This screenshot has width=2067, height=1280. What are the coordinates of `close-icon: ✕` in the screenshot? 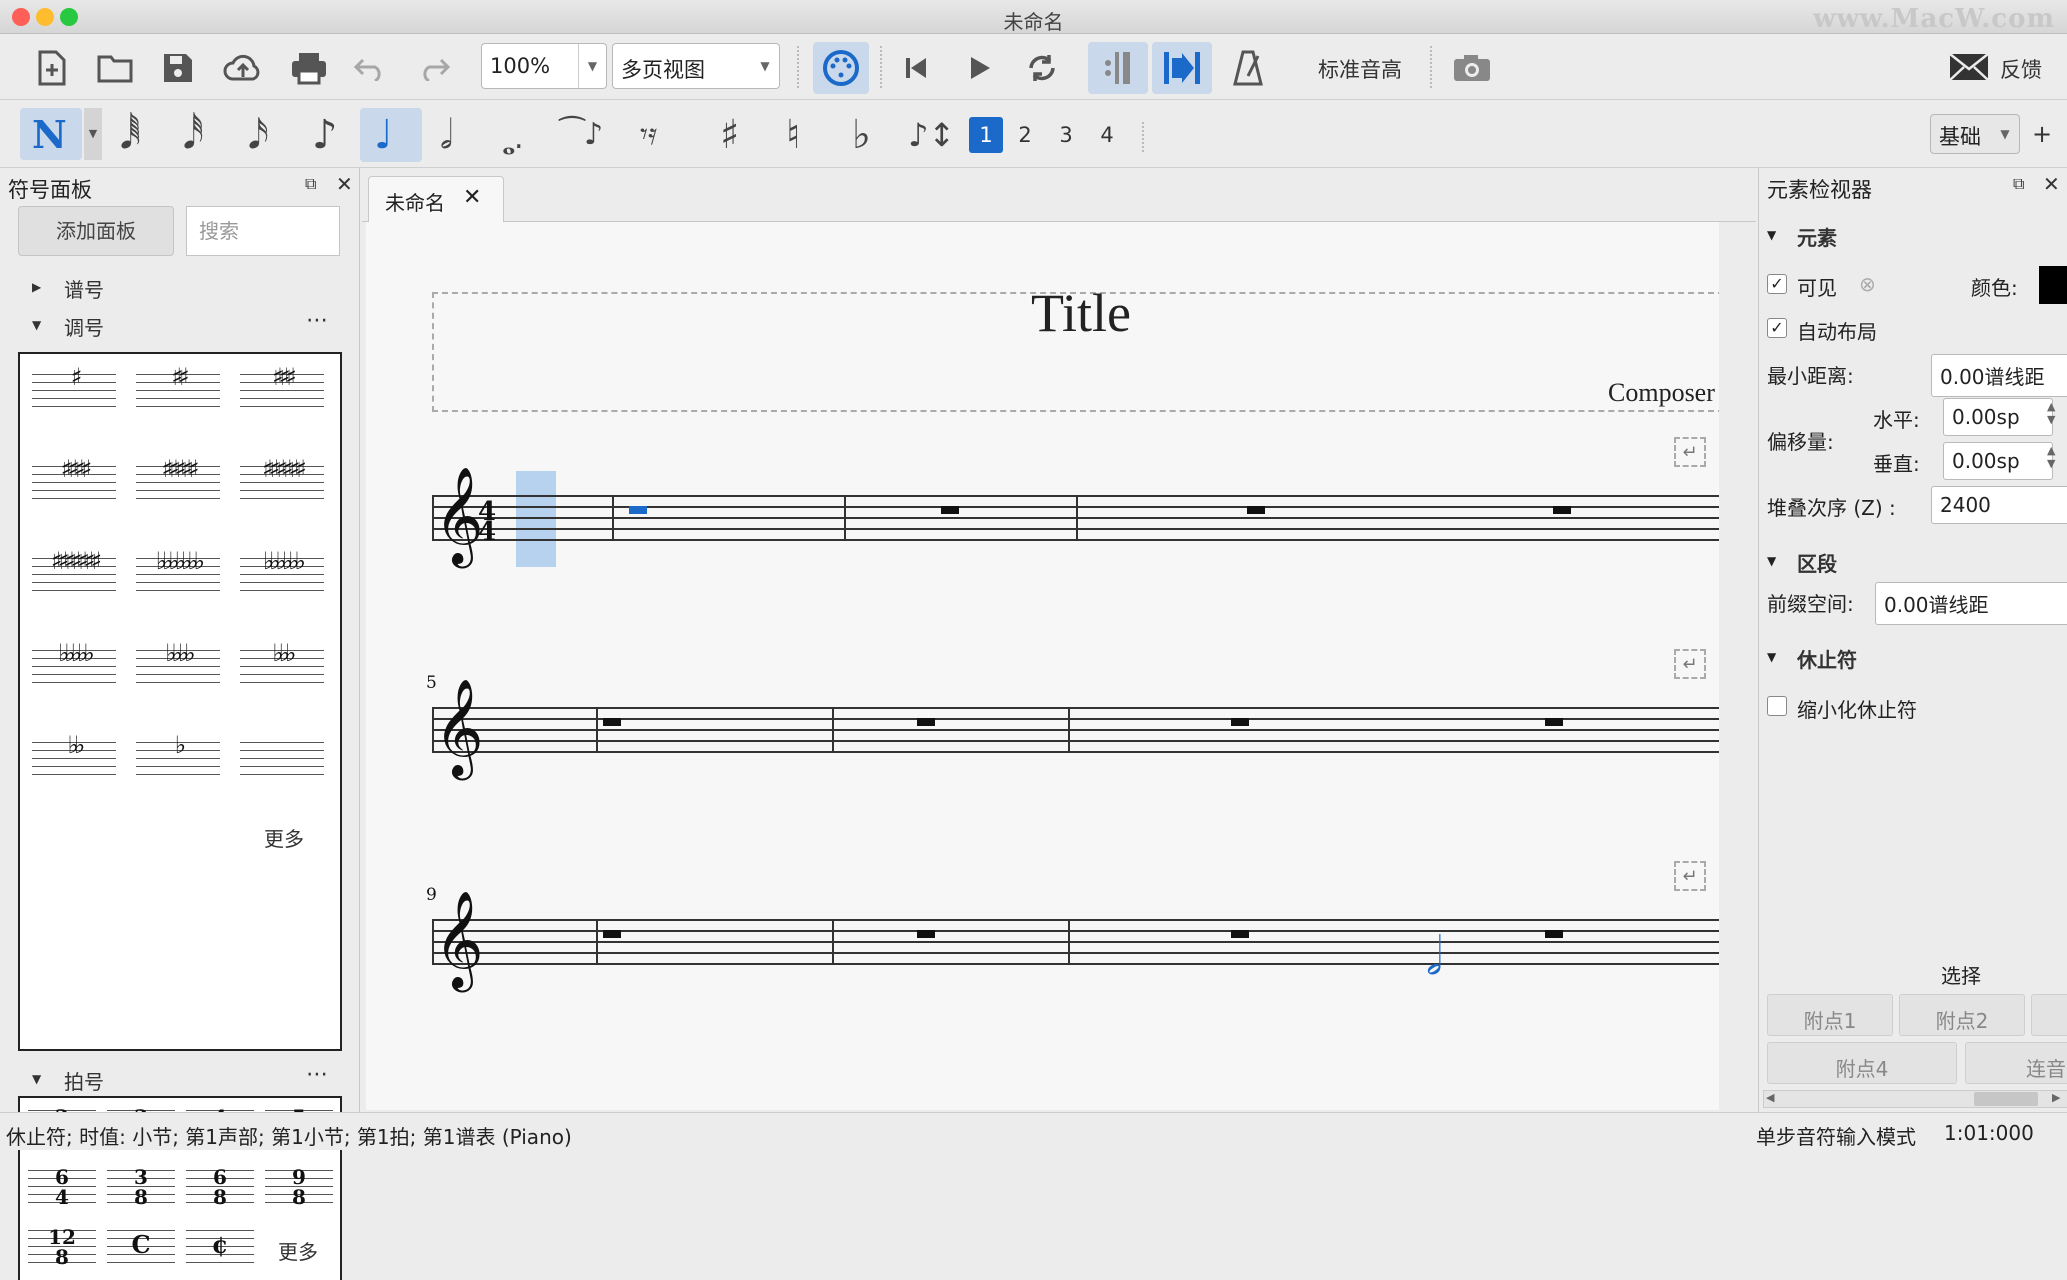 It's located at (2051, 184).